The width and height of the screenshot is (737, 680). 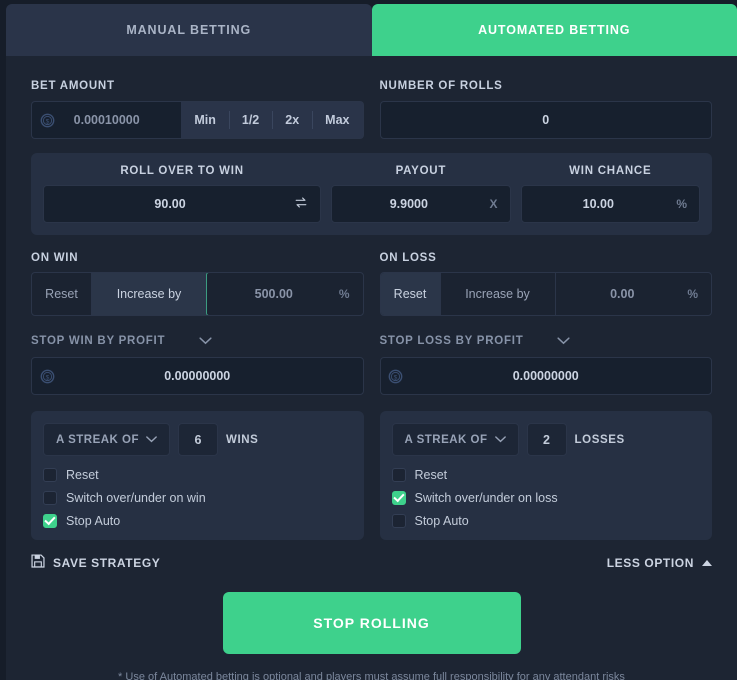 I want to click on bet-double-button: 2x, so click(x=292, y=120).